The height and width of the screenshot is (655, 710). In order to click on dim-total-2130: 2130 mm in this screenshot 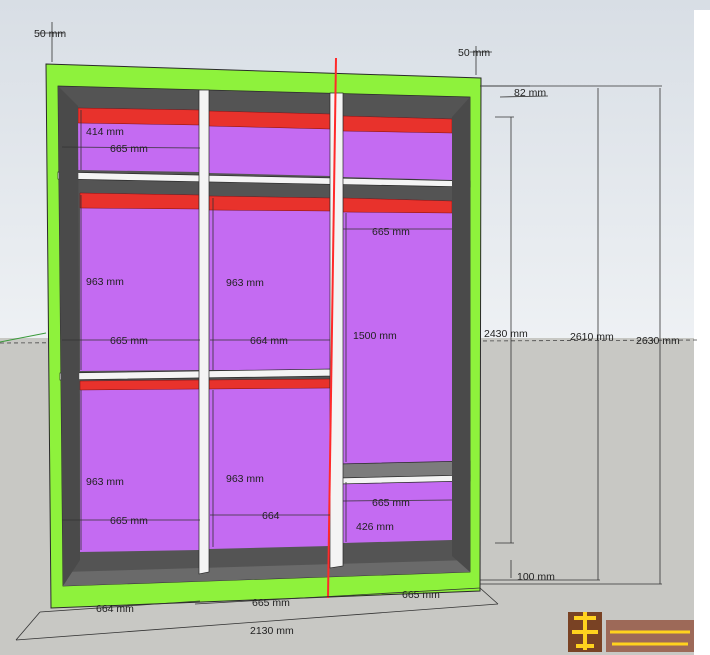, I will do `click(272, 631)`.